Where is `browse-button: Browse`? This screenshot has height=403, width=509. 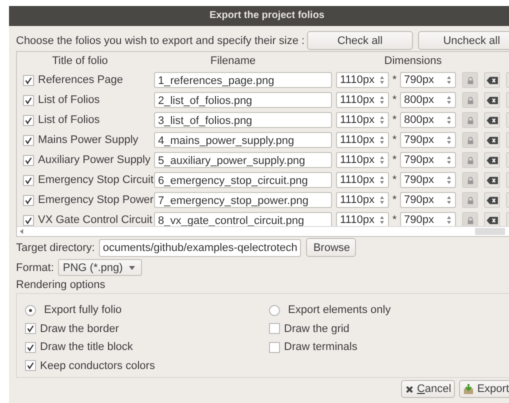 browse-button: Browse is located at coordinates (331, 247).